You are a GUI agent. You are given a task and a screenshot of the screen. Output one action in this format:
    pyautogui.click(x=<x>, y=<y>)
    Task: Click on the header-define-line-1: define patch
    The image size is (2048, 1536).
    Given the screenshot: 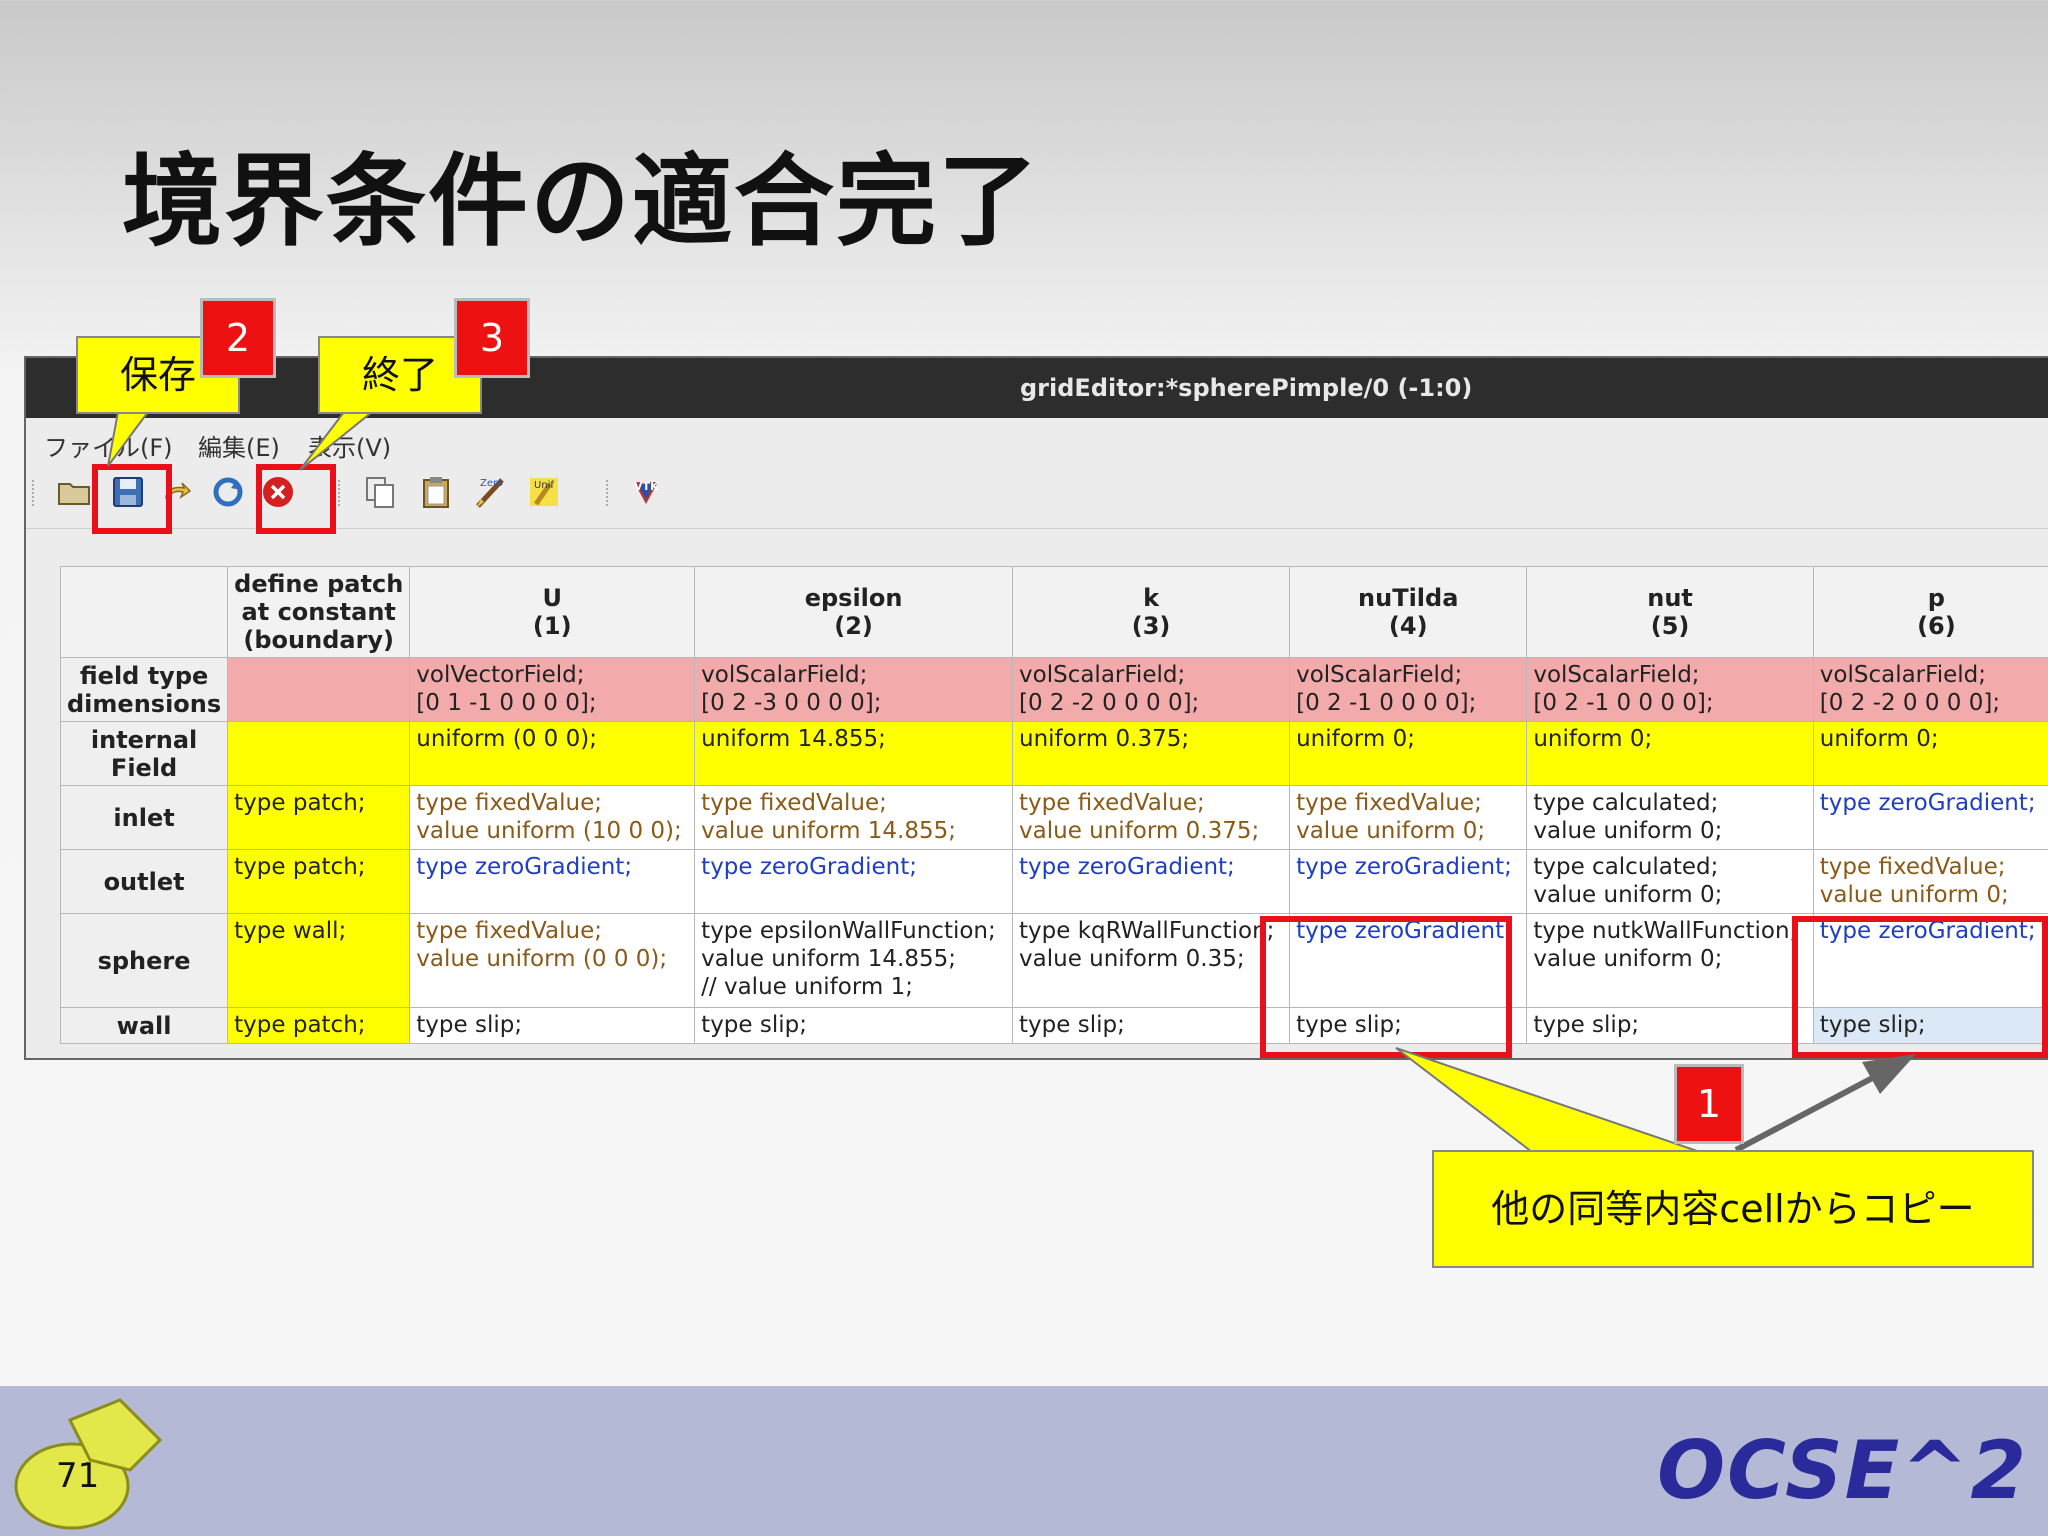 What is the action you would take?
    pyautogui.click(x=319, y=584)
    